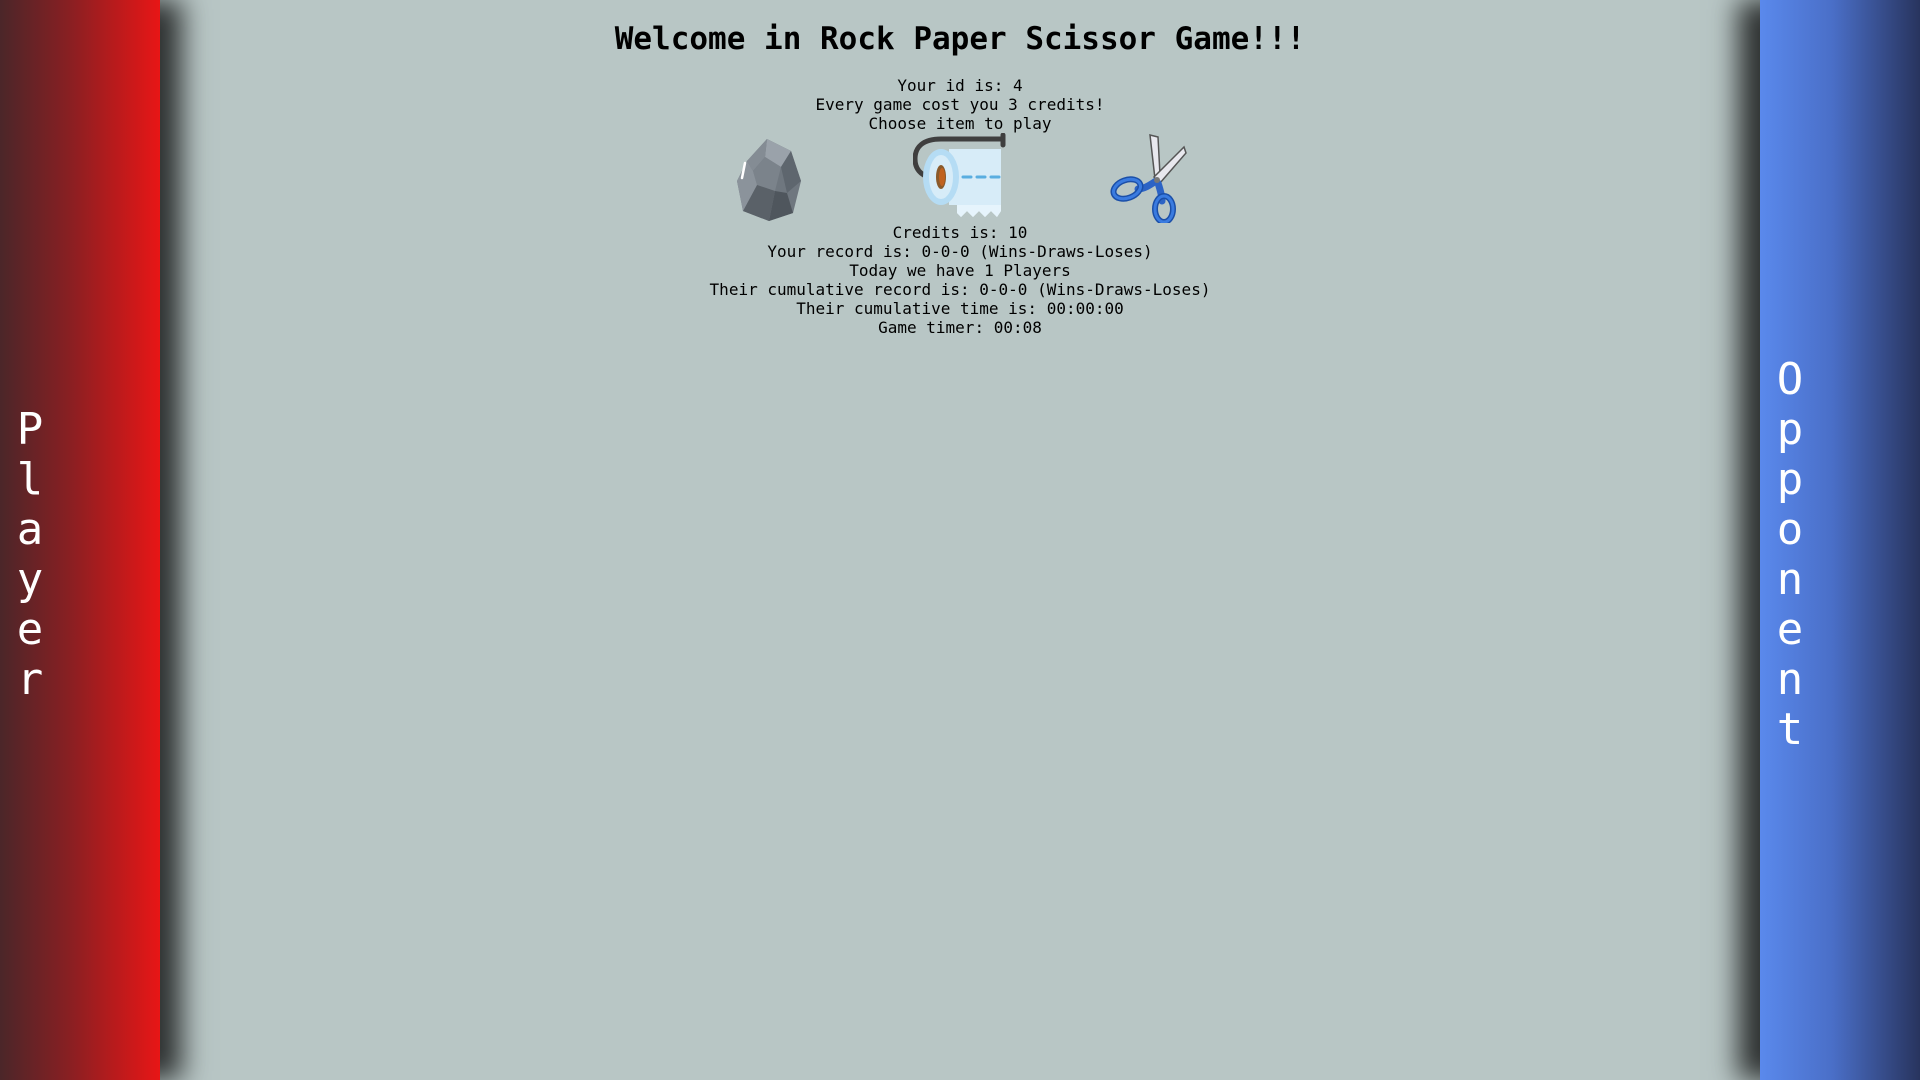 The height and width of the screenshot is (1080, 1920). Describe the element at coordinates (958, 175) in the screenshot. I see `toilet-paper-icon` at that location.